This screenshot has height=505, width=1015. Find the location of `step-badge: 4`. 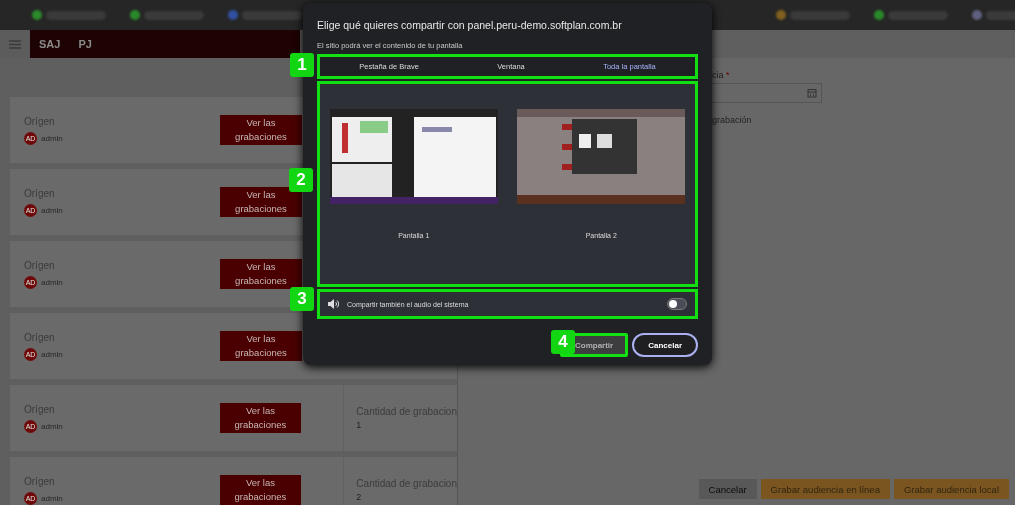

step-badge: 4 is located at coordinates (563, 342).